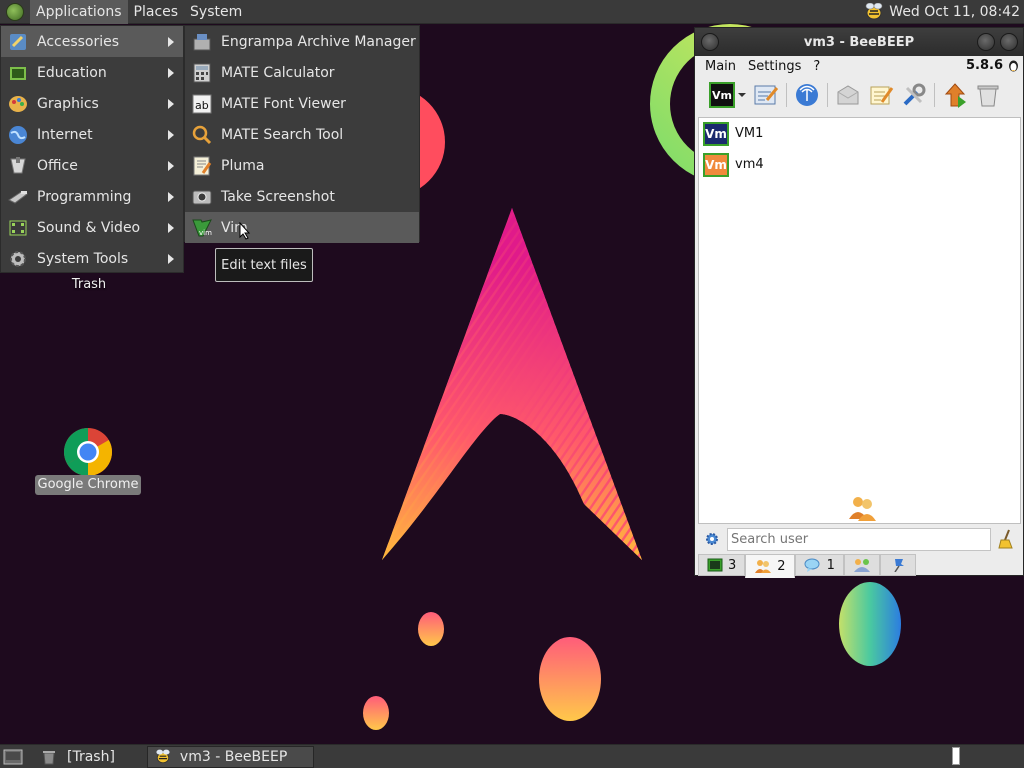 The height and width of the screenshot is (768, 1024). I want to click on menu-item-label: Take Screenshot, so click(278, 196).